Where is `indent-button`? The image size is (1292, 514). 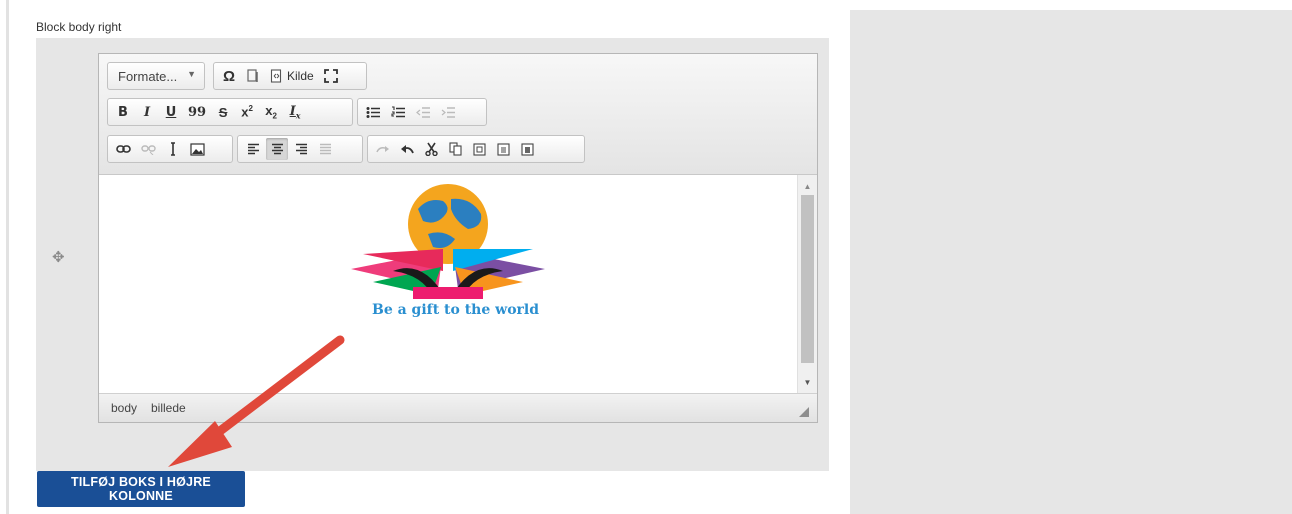
indent-button is located at coordinates (448, 112).